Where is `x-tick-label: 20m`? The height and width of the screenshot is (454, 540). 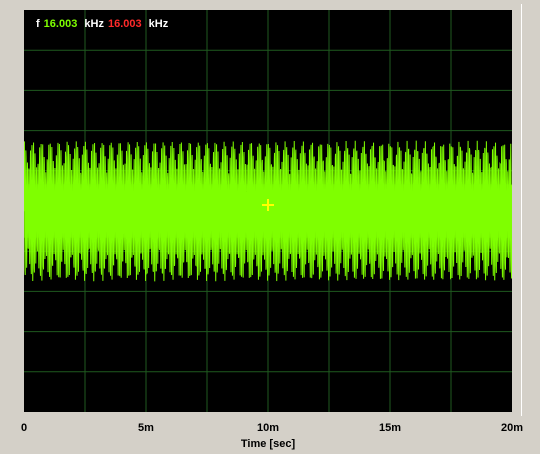
x-tick-label: 20m is located at coordinates (512, 428).